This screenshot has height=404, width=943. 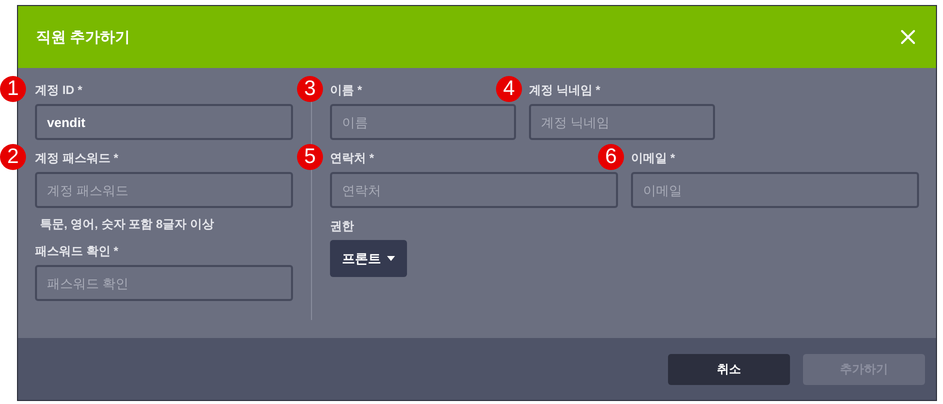 I want to click on field-label: 계정 닉네임 *, so click(x=564, y=90).